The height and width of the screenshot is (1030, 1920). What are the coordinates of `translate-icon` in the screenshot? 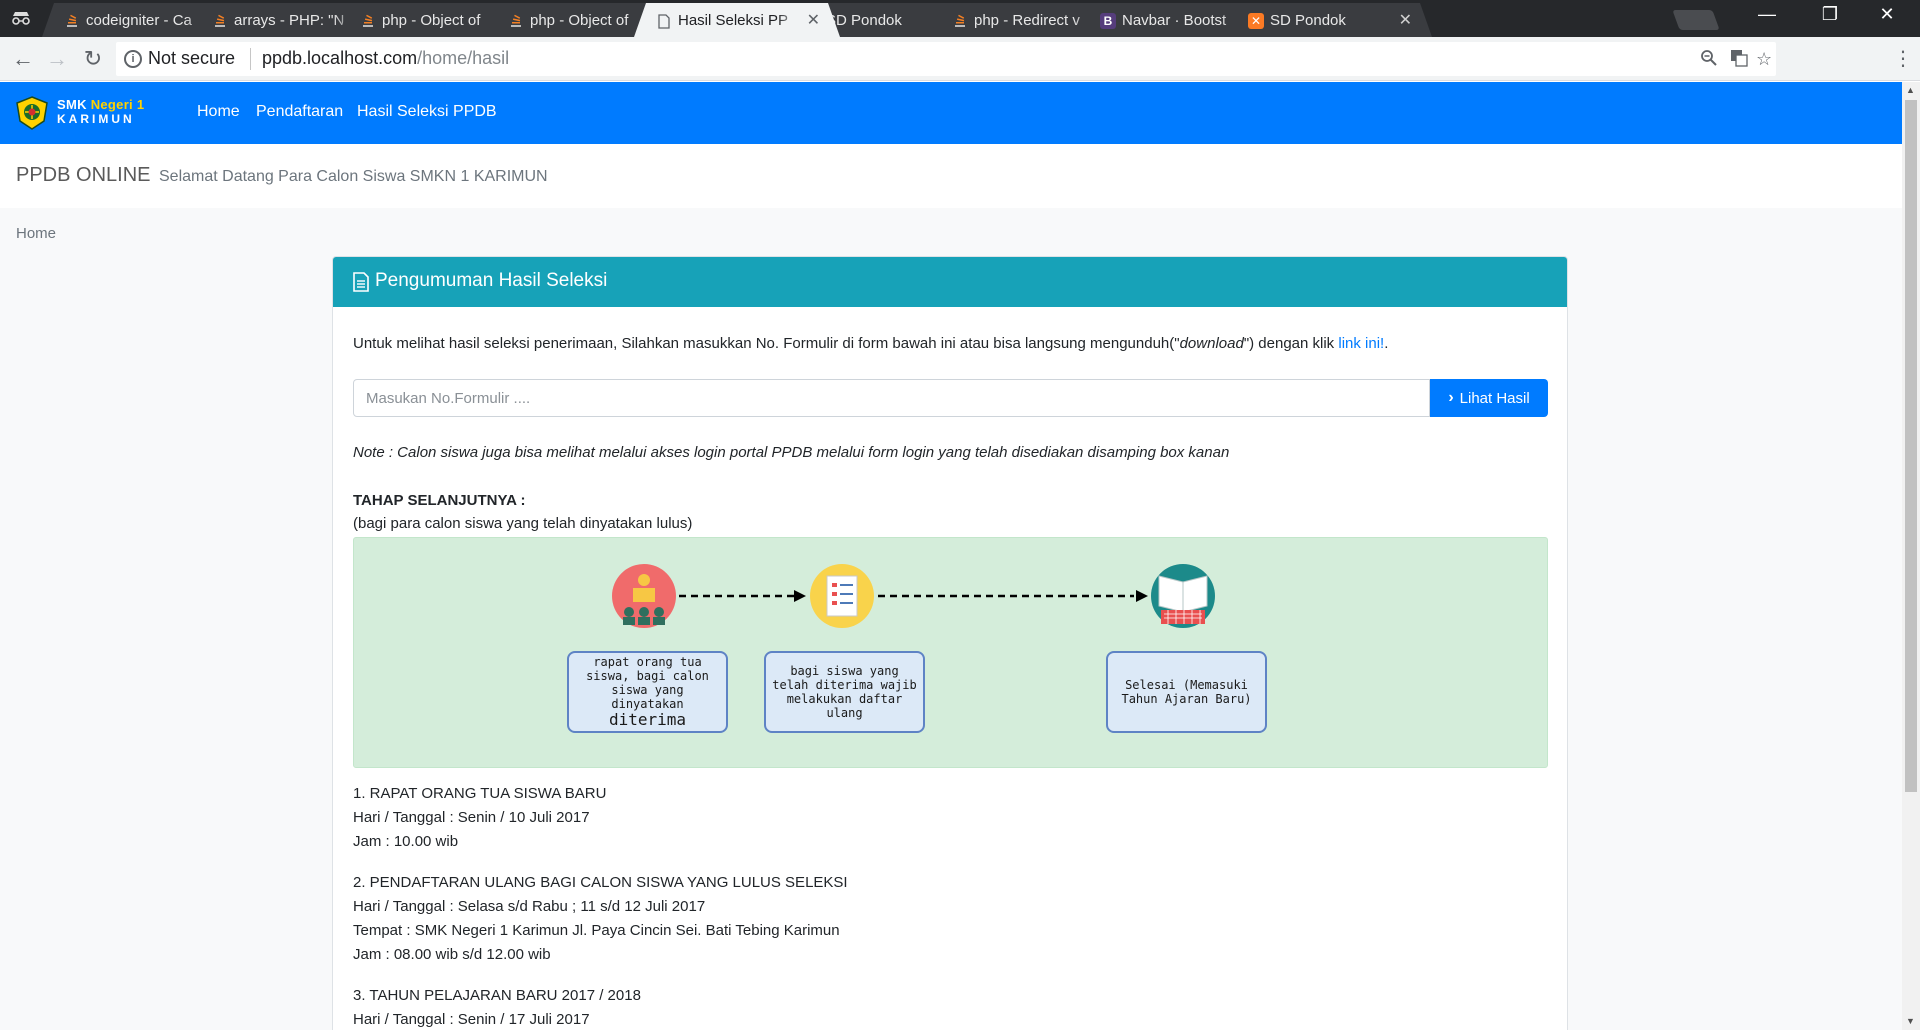 It's located at (1739, 60).